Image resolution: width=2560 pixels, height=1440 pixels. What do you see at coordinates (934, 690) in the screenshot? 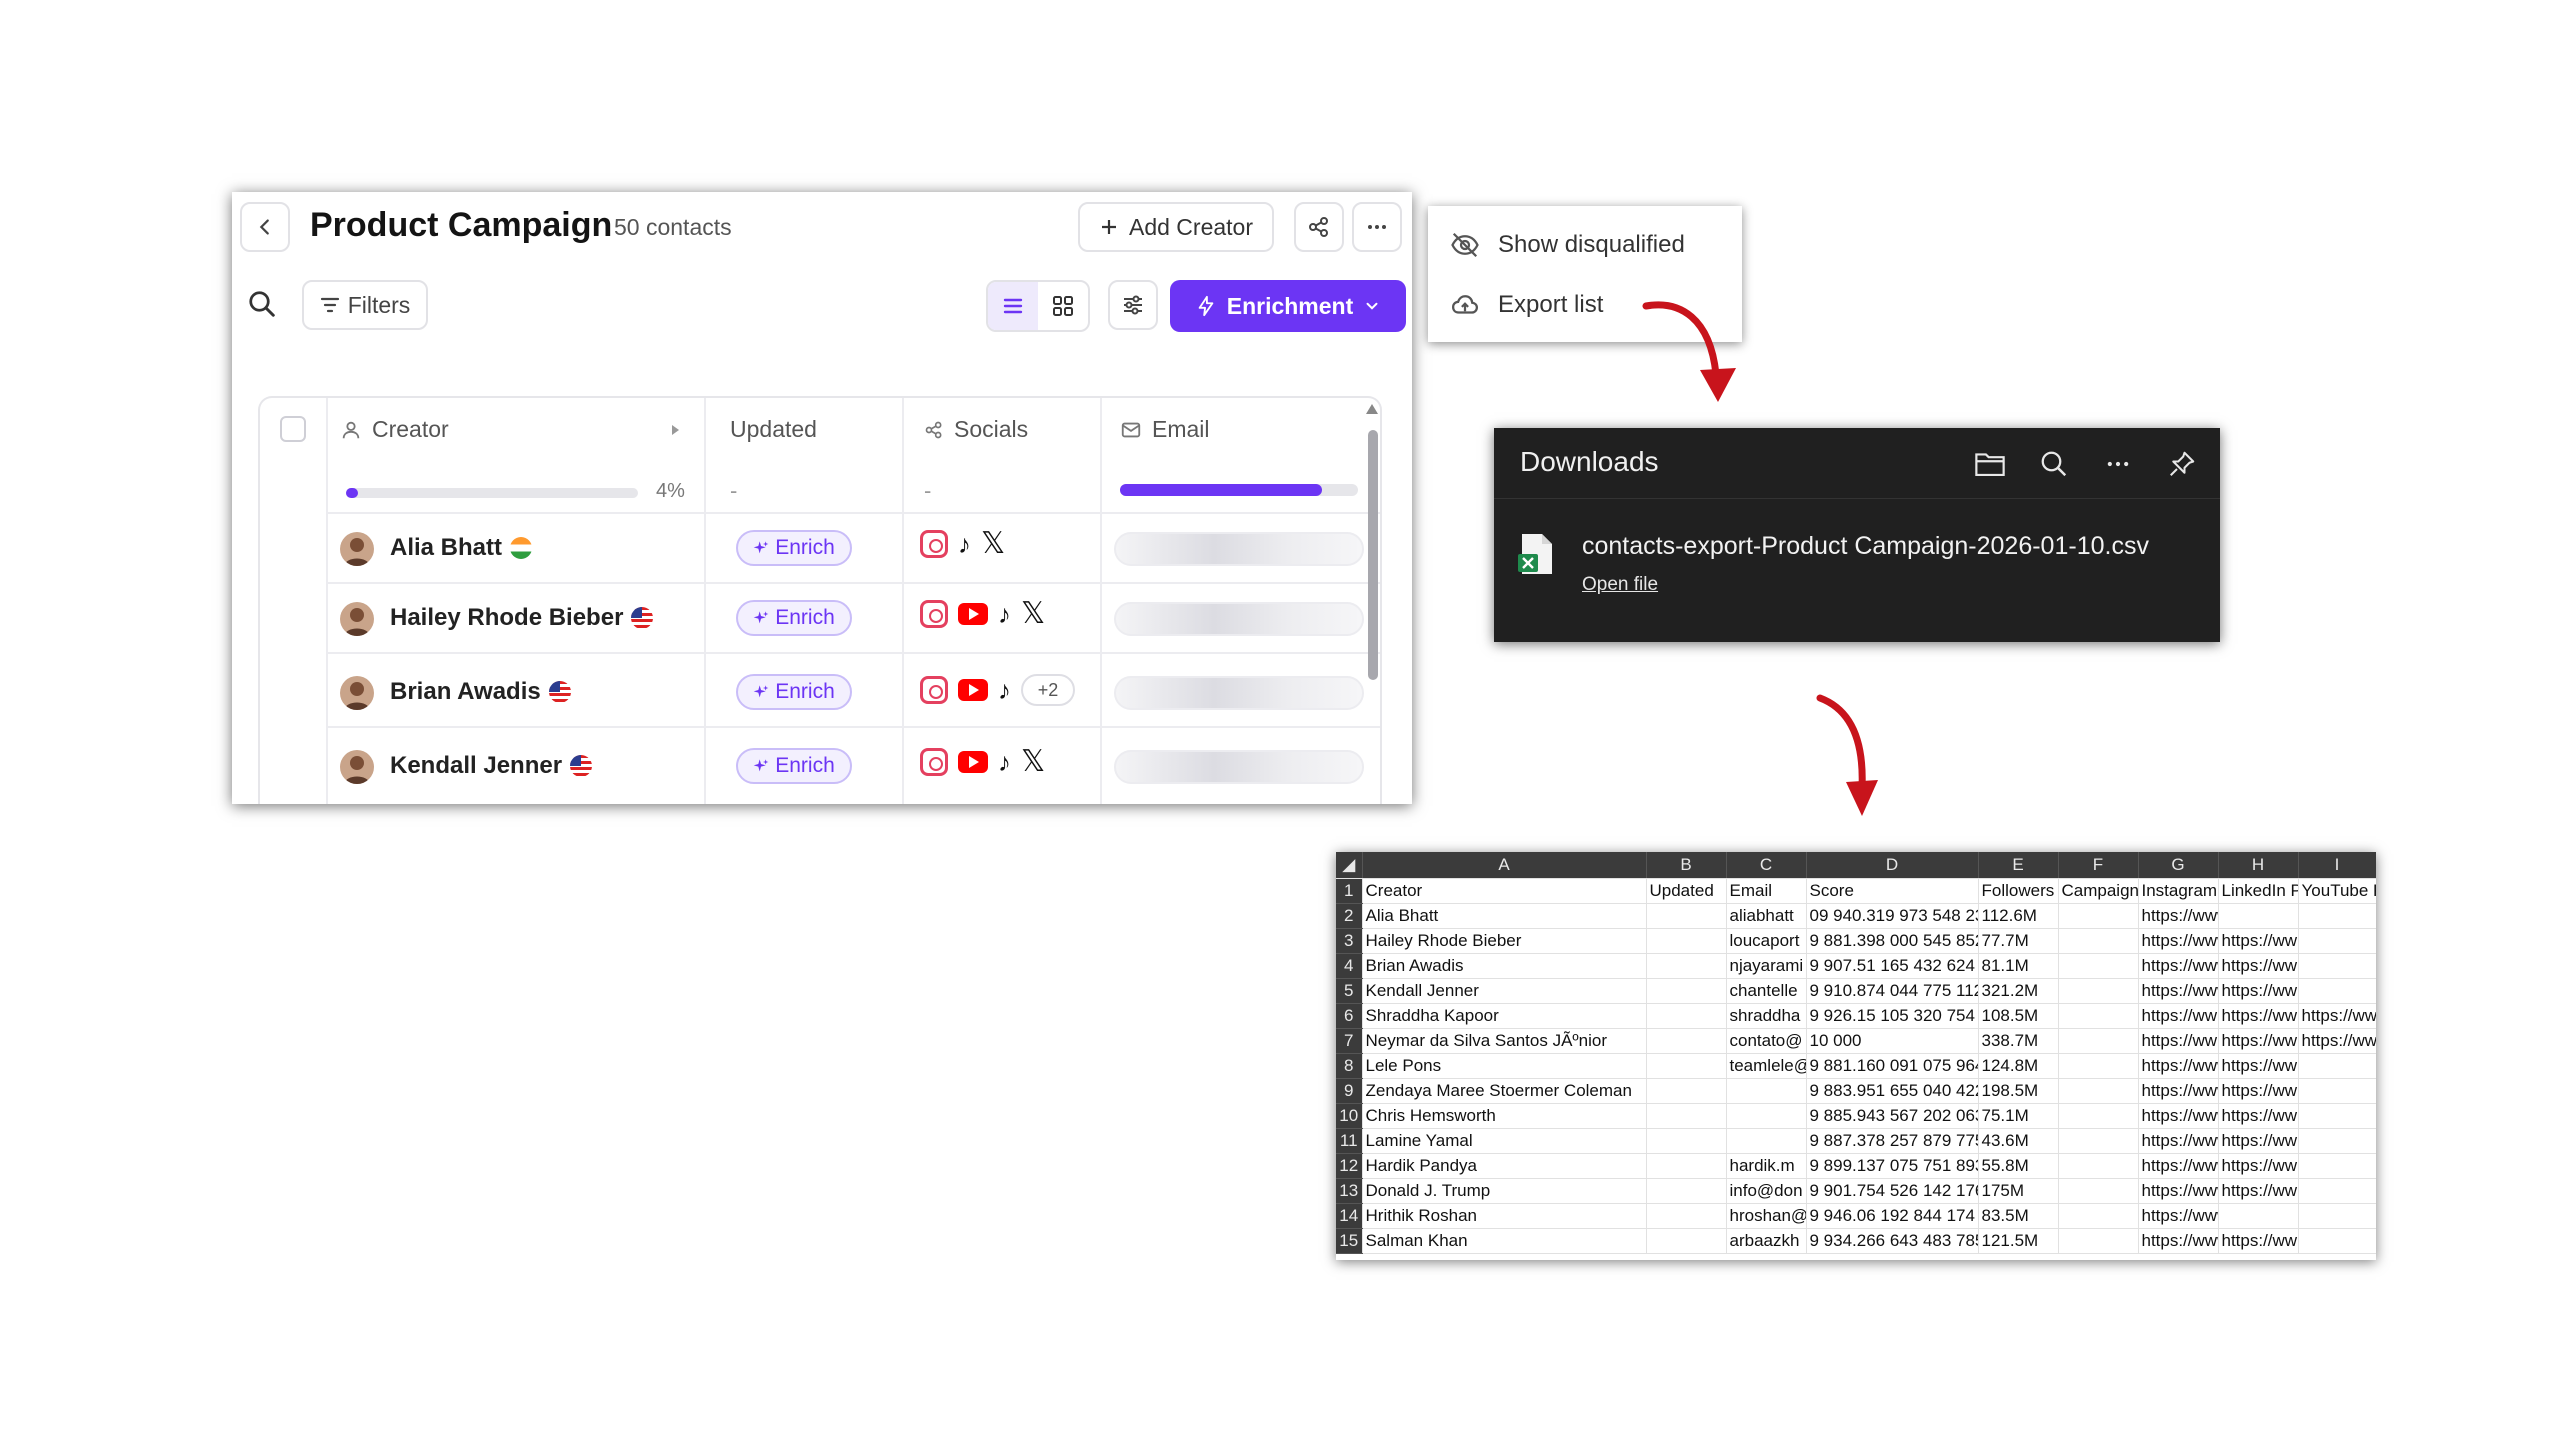
I see `instagram-icon` at bounding box center [934, 690].